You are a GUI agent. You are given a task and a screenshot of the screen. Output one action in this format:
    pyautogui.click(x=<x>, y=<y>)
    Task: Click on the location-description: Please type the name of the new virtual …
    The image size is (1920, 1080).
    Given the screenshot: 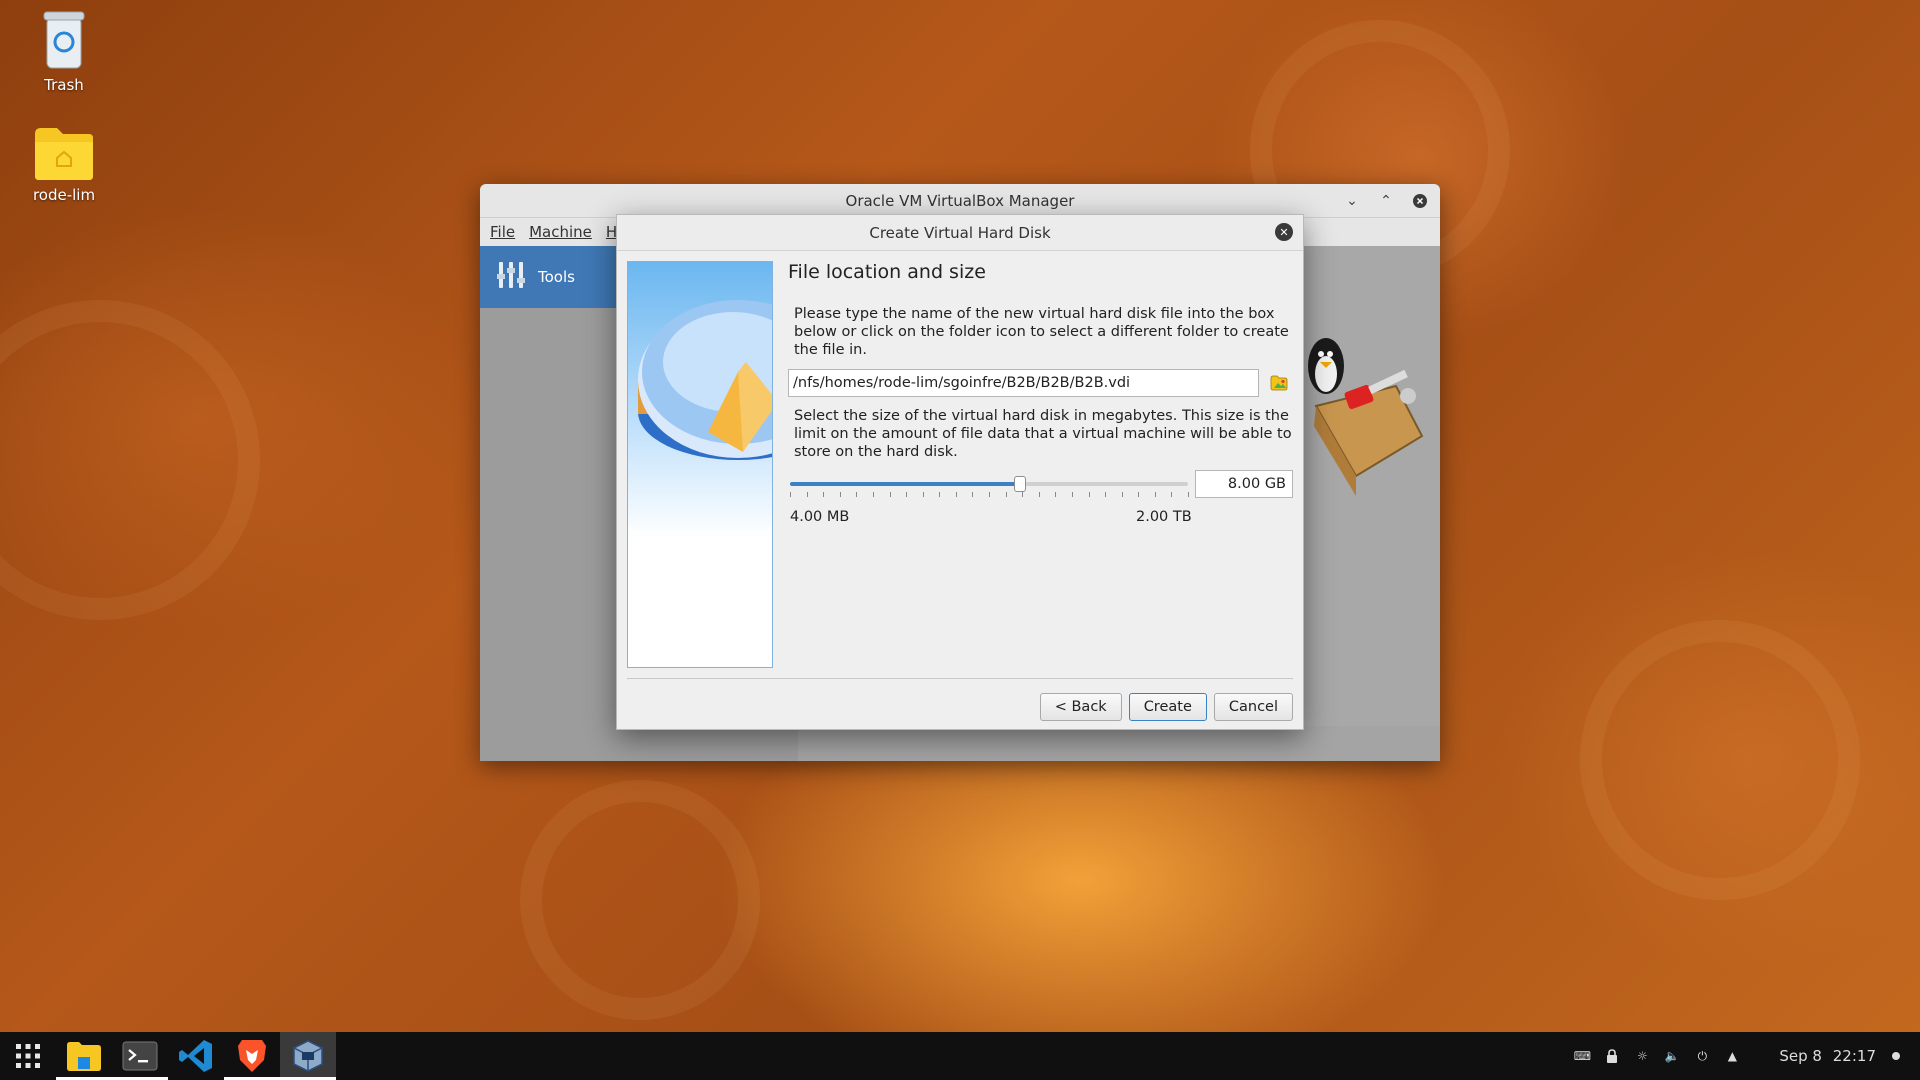 What is the action you would take?
    pyautogui.click(x=1041, y=332)
    